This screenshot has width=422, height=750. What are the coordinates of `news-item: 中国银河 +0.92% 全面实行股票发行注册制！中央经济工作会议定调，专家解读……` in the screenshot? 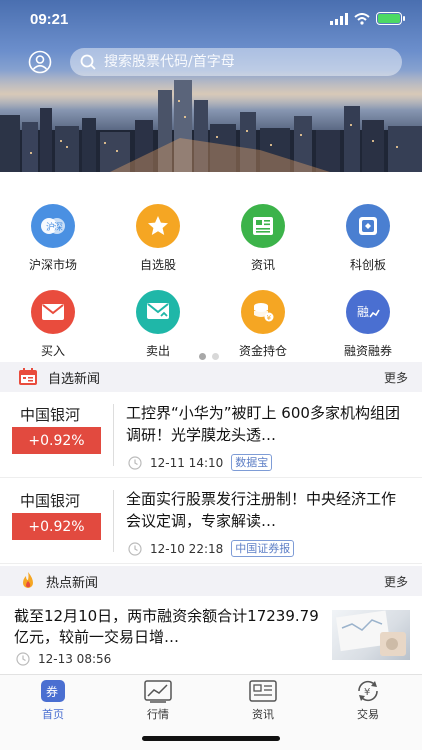 It's located at (211, 521).